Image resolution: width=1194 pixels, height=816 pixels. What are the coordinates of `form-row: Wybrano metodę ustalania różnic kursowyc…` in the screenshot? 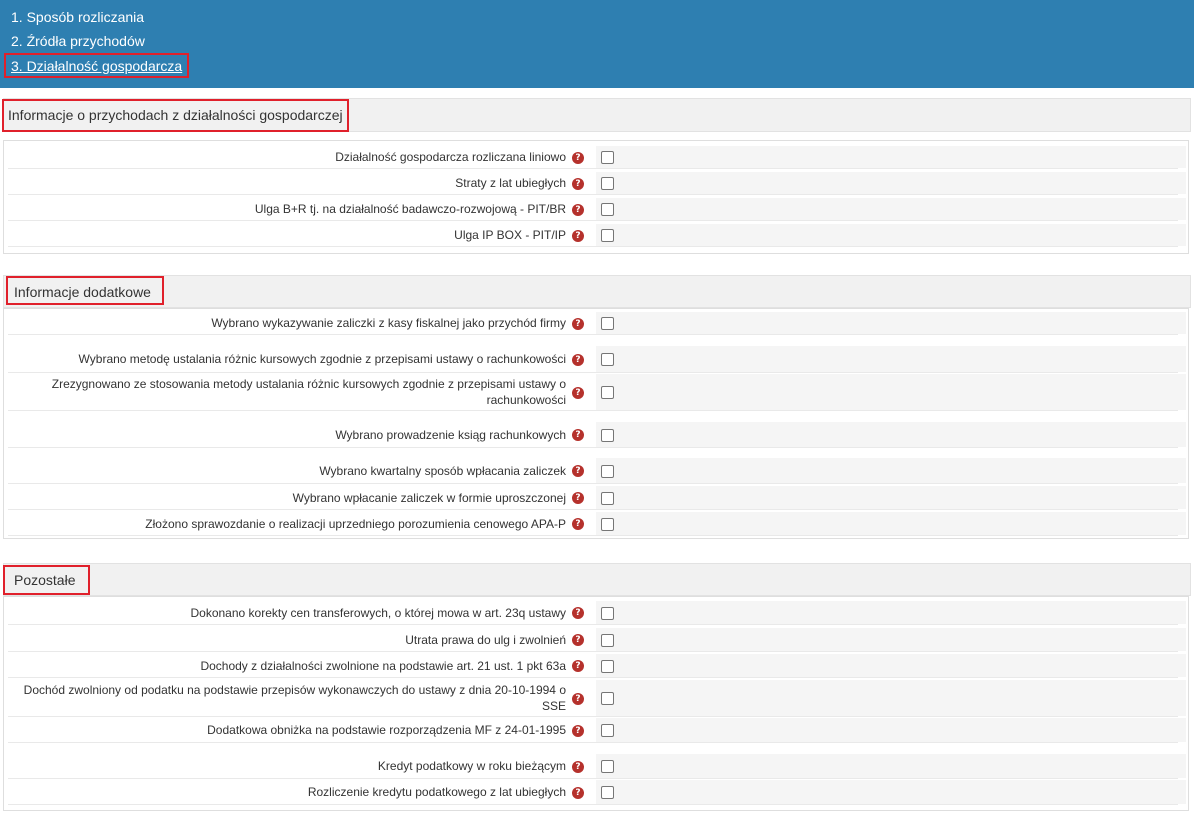 It's located at (597, 359).